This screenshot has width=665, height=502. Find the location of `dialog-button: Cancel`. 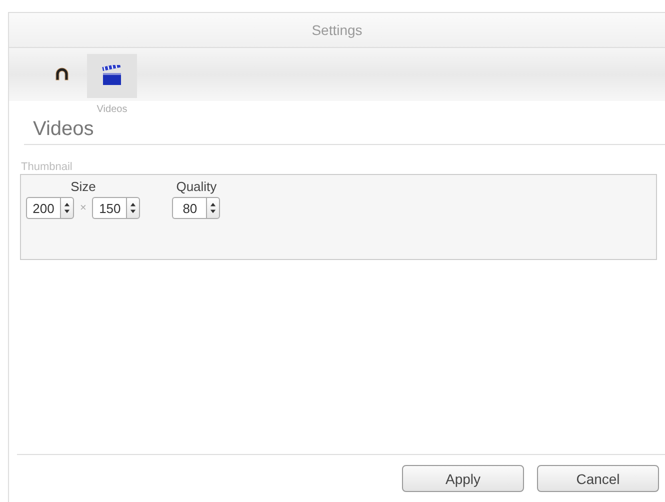

dialog-button: Cancel is located at coordinates (598, 478).